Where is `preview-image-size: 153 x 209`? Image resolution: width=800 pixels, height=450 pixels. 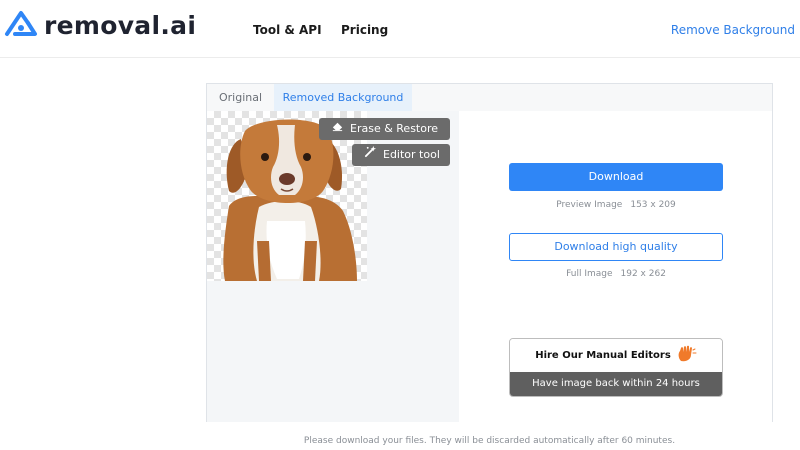
preview-image-size: 153 x 209 is located at coordinates (653, 205).